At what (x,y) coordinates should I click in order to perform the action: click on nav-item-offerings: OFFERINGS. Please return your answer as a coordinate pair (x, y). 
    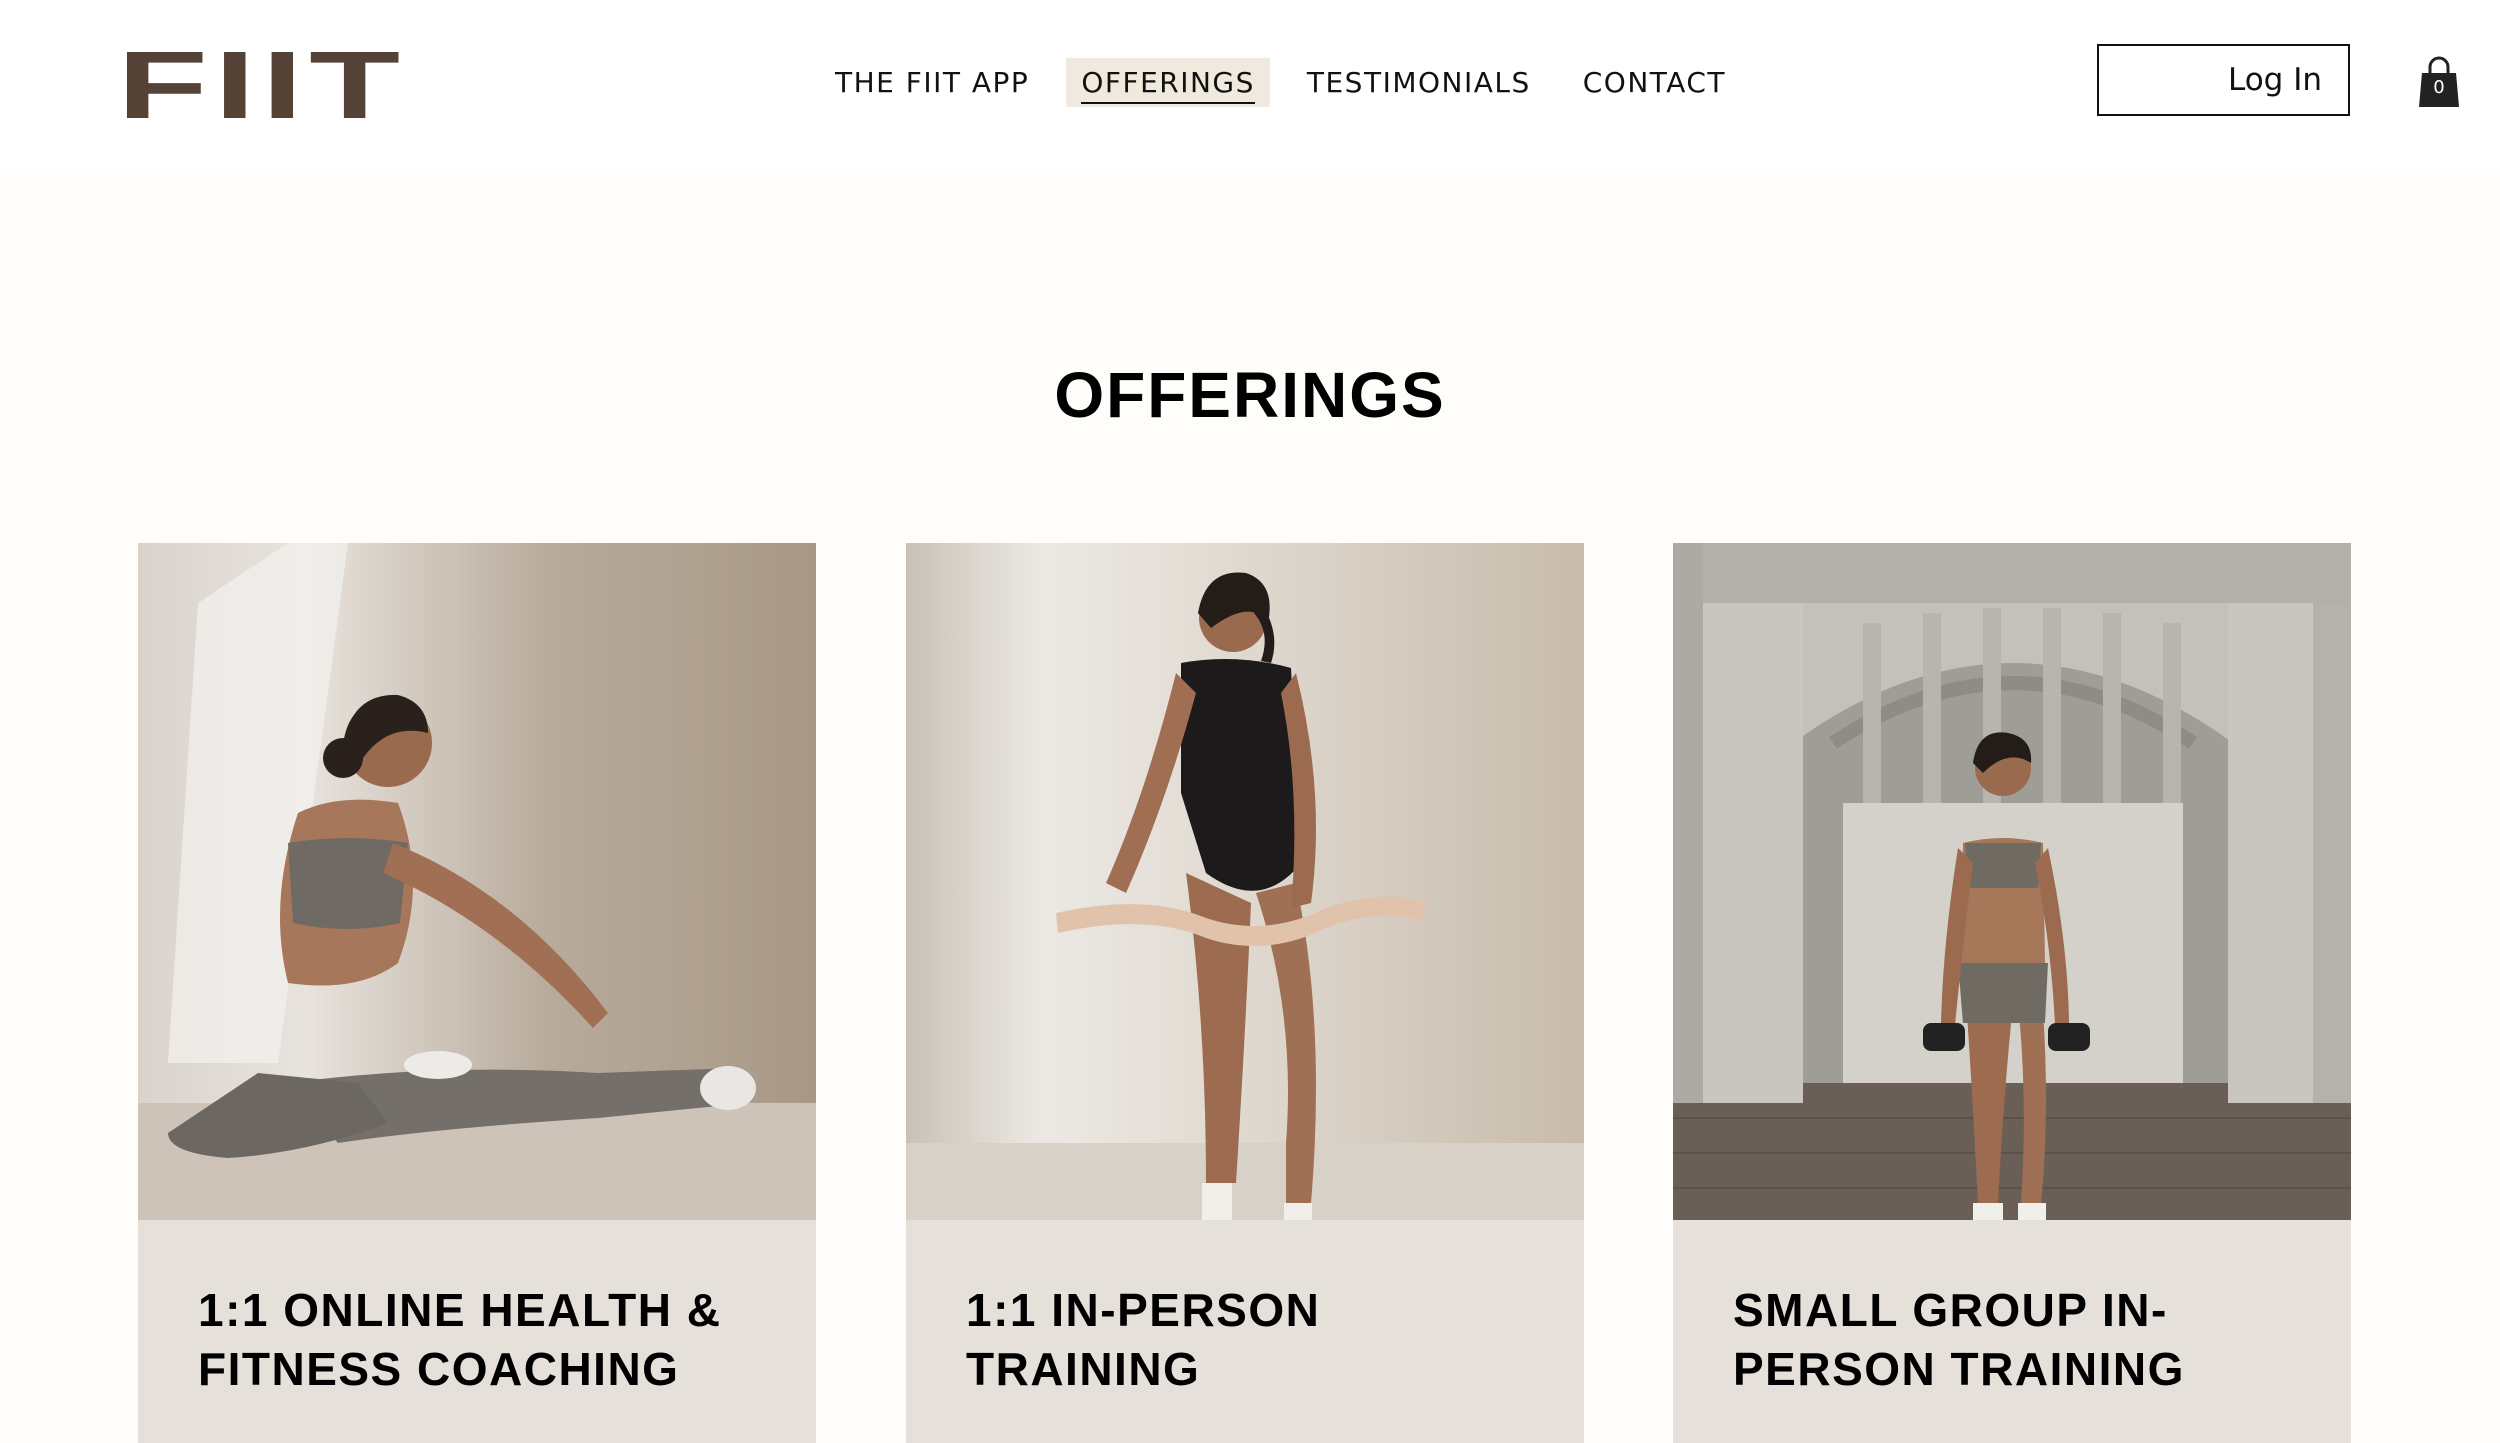
    Looking at the image, I should click on (1168, 82).